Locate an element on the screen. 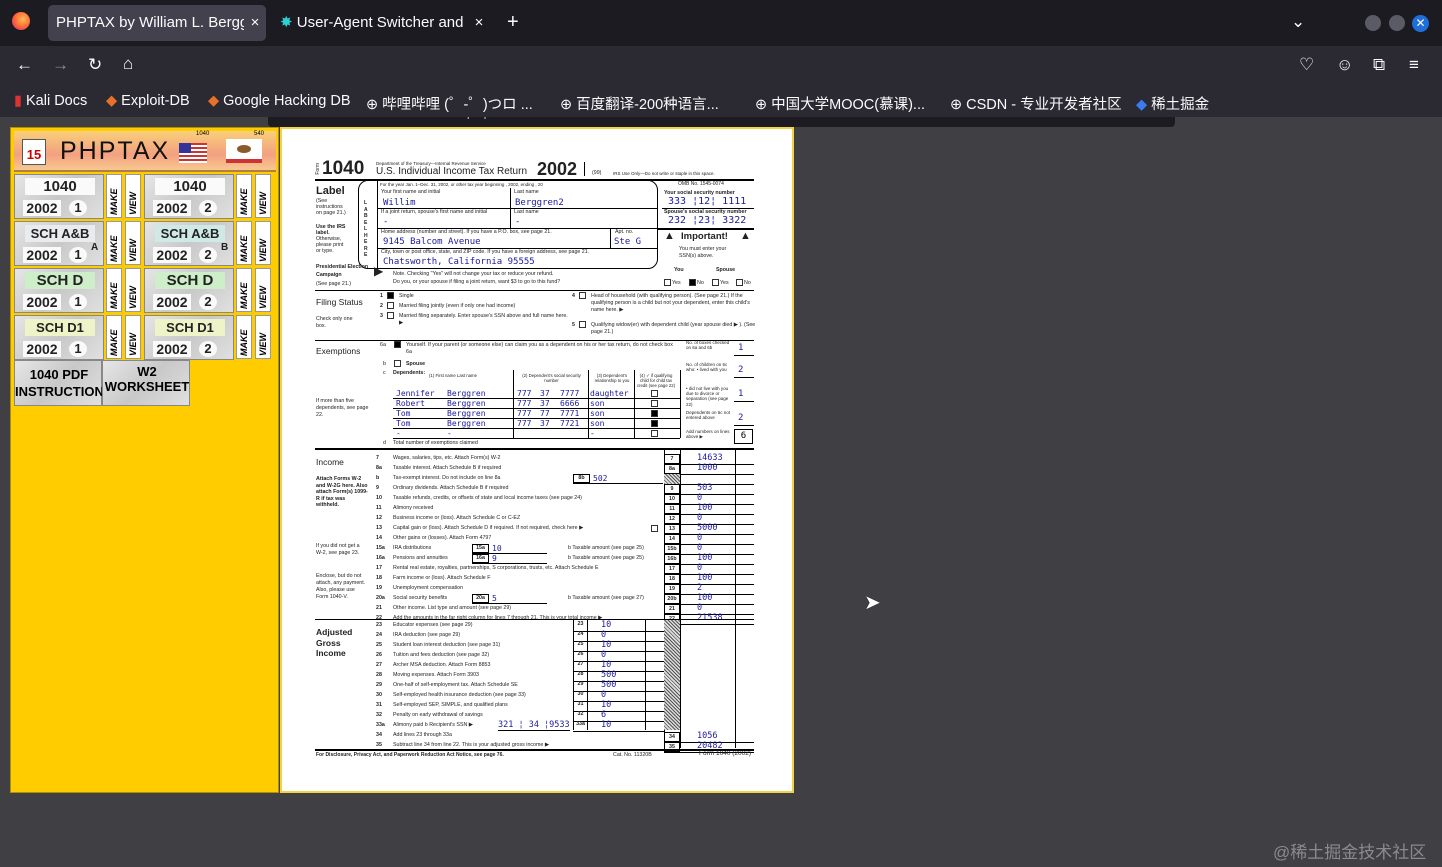  bookmark-item: ◆ 稀土掘金 is located at coordinates (1172, 103).